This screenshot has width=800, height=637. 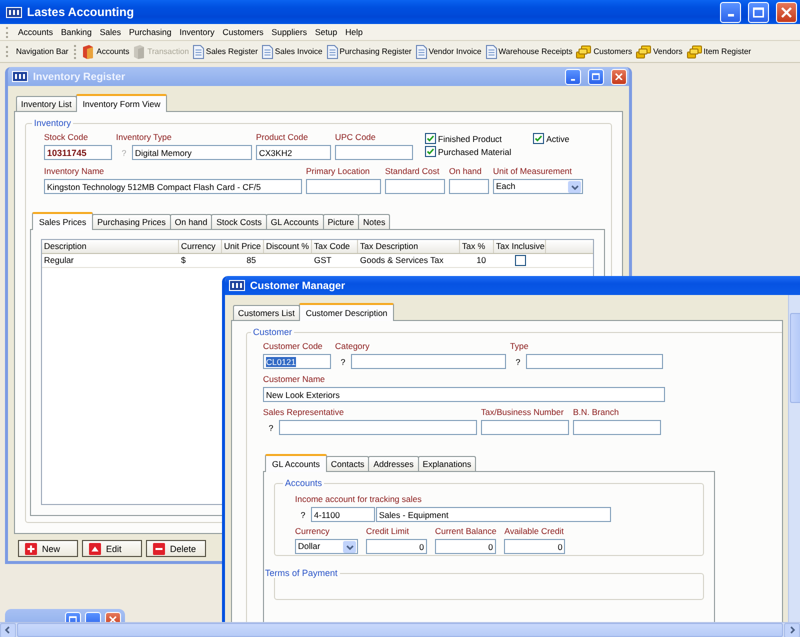 I want to click on tab: Picture, so click(x=341, y=221).